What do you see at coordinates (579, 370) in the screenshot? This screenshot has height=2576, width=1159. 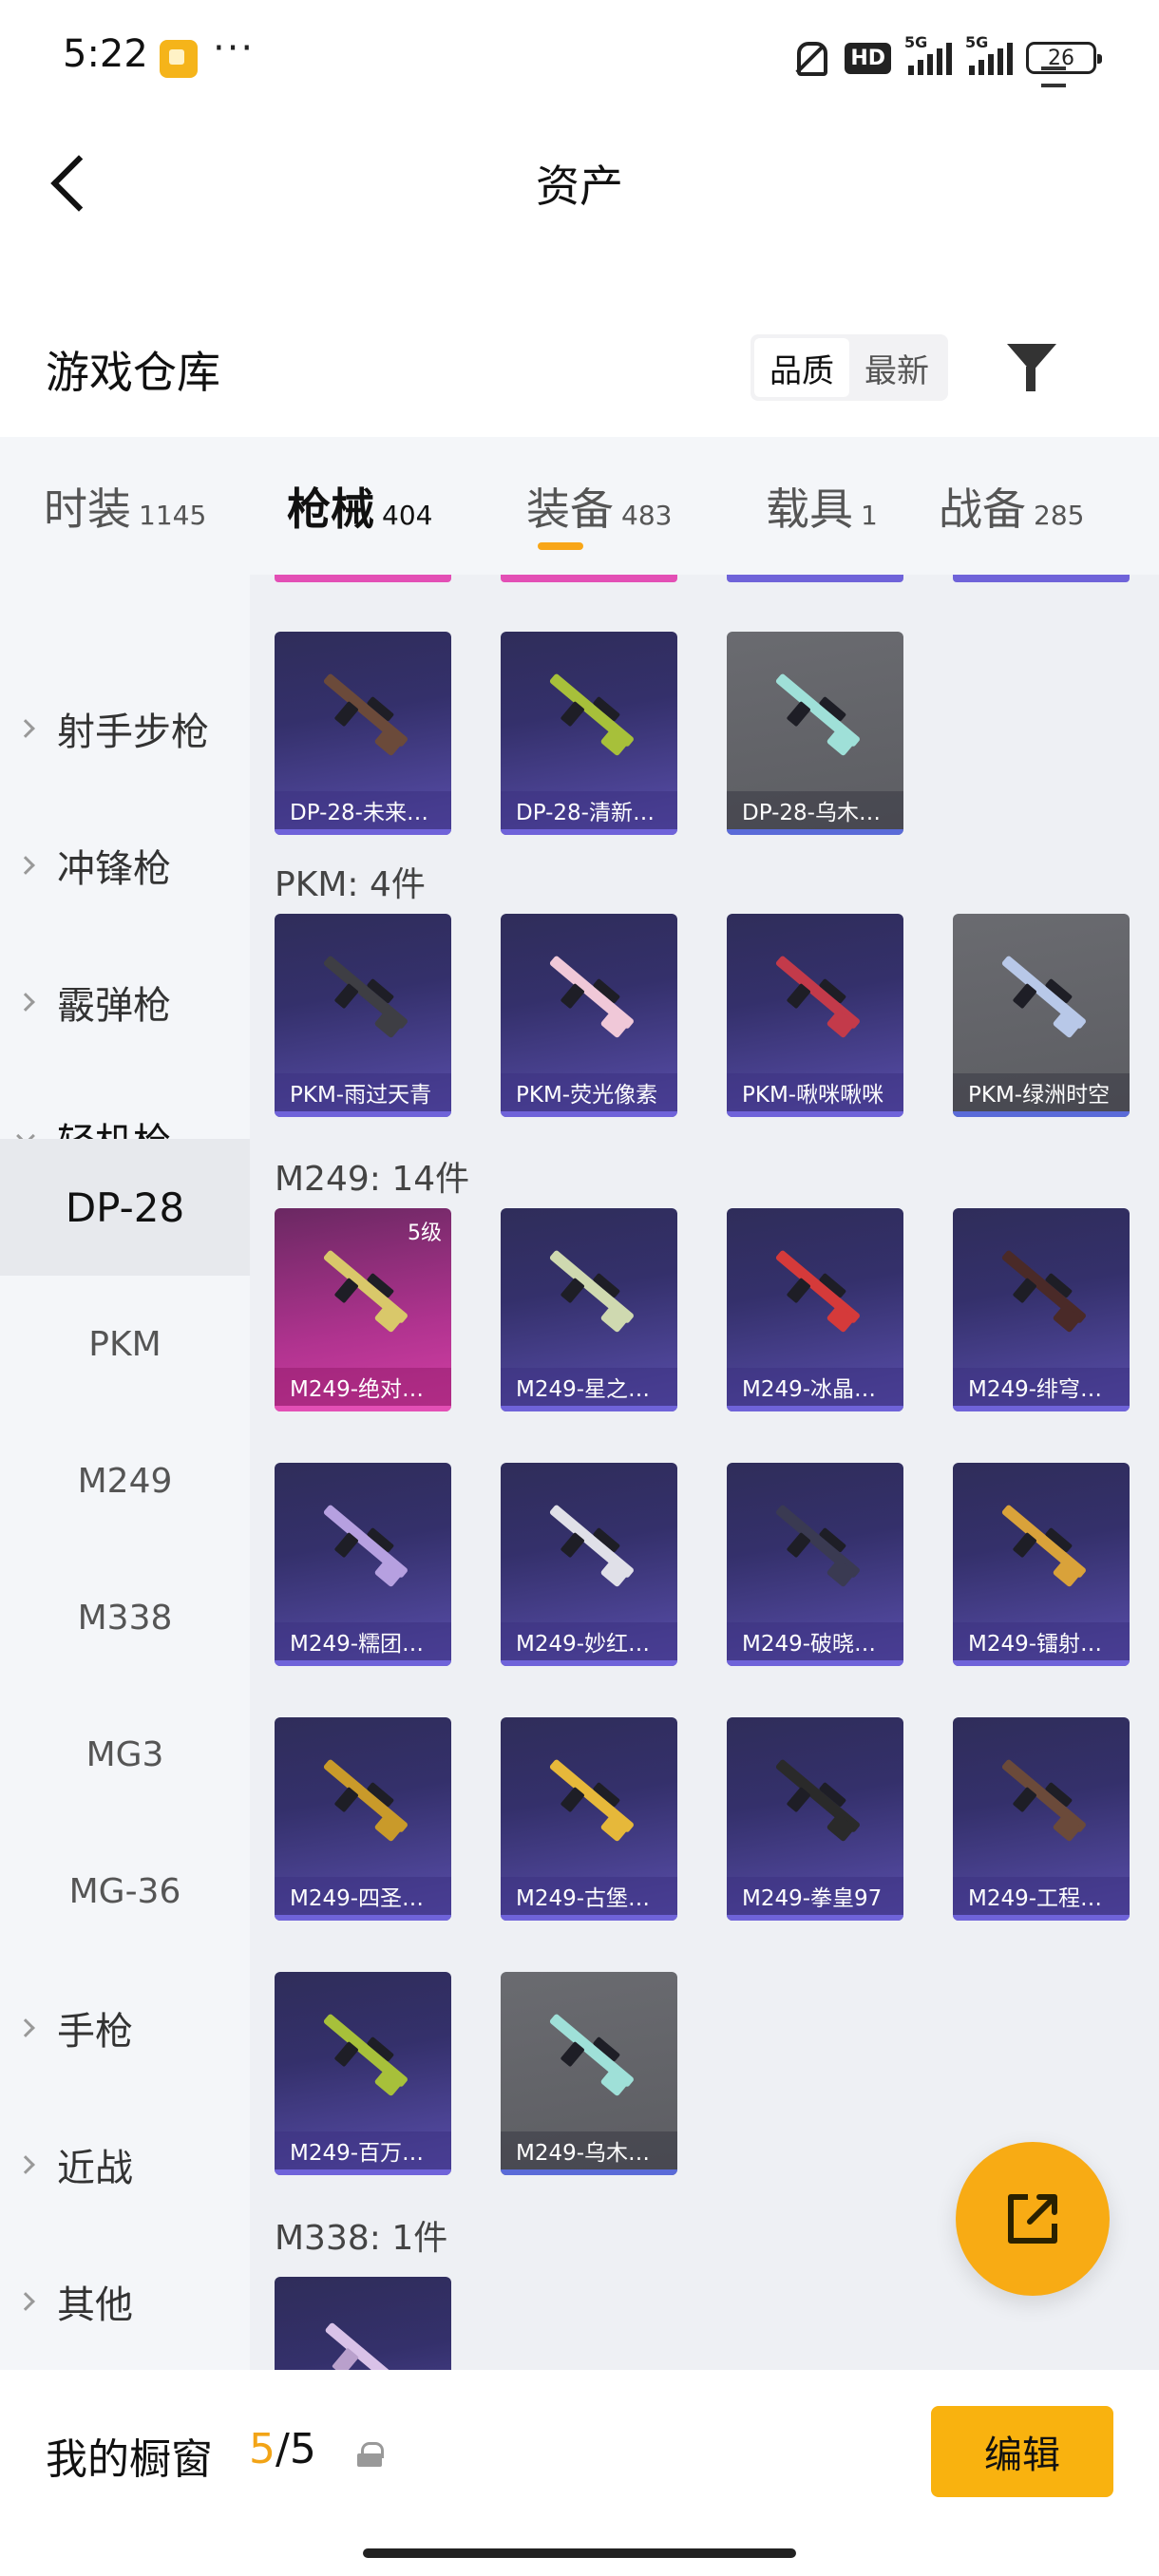 I see `warehouse-row: 游戏仓库 品质 最新` at bounding box center [579, 370].